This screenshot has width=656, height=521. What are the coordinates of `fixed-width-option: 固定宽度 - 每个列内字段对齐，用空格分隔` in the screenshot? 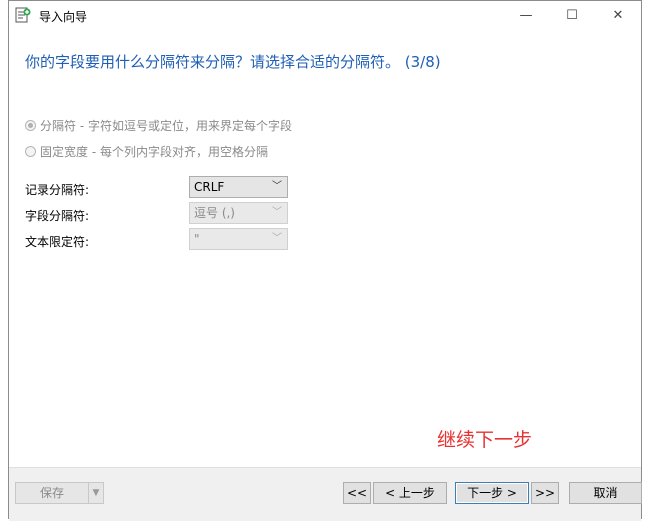 It's located at (146, 151).